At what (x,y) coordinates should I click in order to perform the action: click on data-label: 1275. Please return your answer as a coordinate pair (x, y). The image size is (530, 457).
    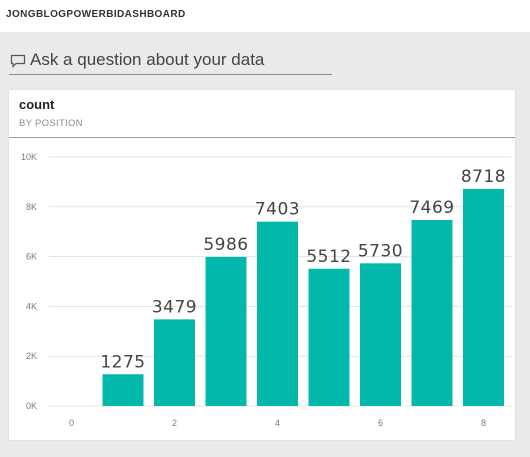
    Looking at the image, I should click on (122, 362).